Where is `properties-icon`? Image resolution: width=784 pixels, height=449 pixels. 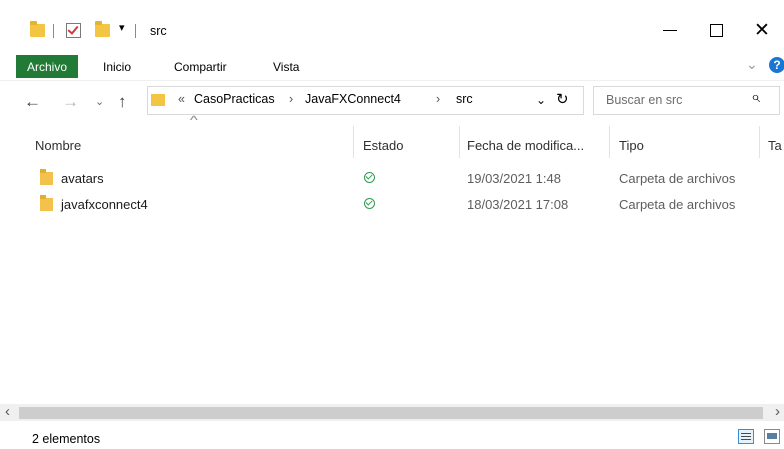 properties-icon is located at coordinates (73, 30).